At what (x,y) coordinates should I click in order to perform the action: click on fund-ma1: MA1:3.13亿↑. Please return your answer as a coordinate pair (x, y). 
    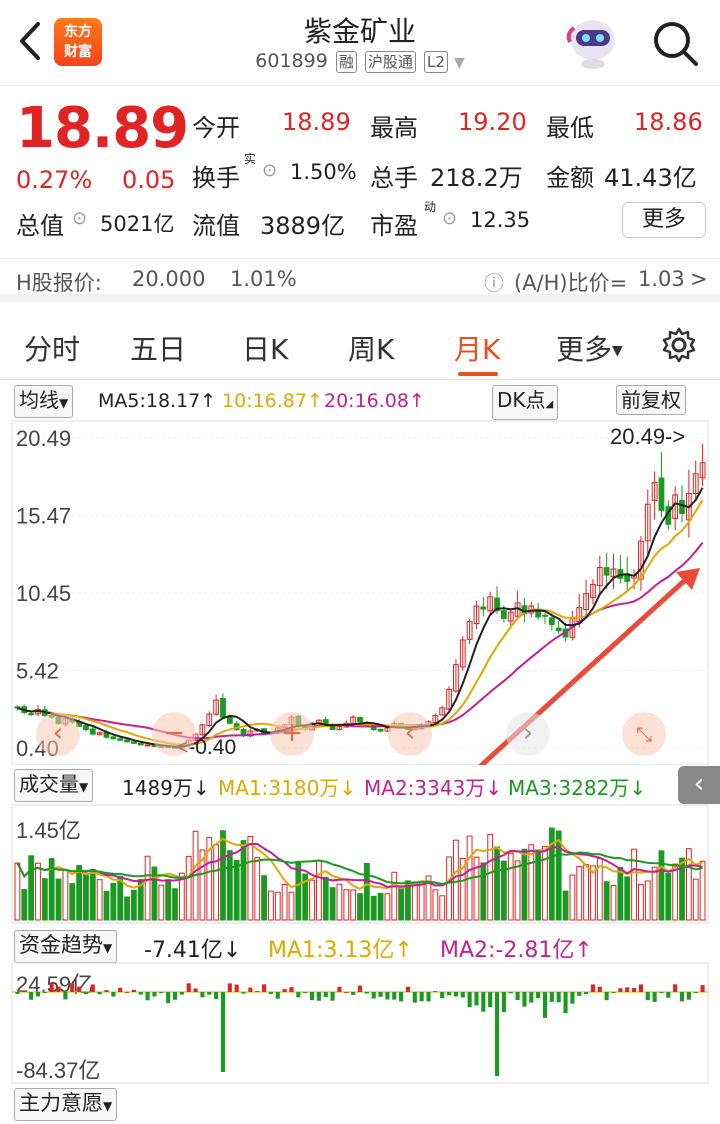
    Looking at the image, I should click on (340, 948).